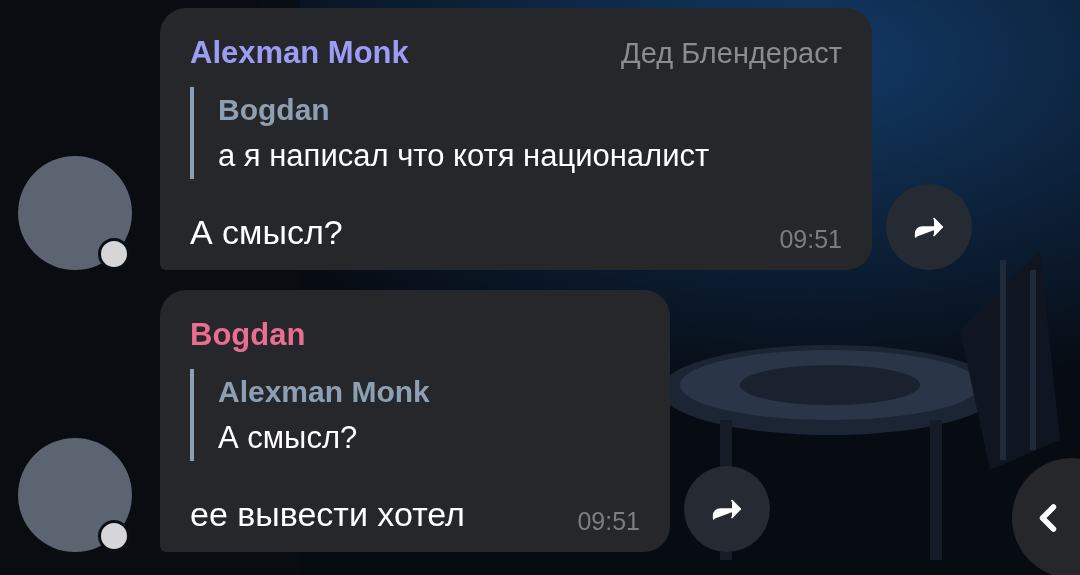 Image resolution: width=1080 pixels, height=575 pixels. What do you see at coordinates (324, 391) in the screenshot?
I see `reply-author: Alexman Monk` at bounding box center [324, 391].